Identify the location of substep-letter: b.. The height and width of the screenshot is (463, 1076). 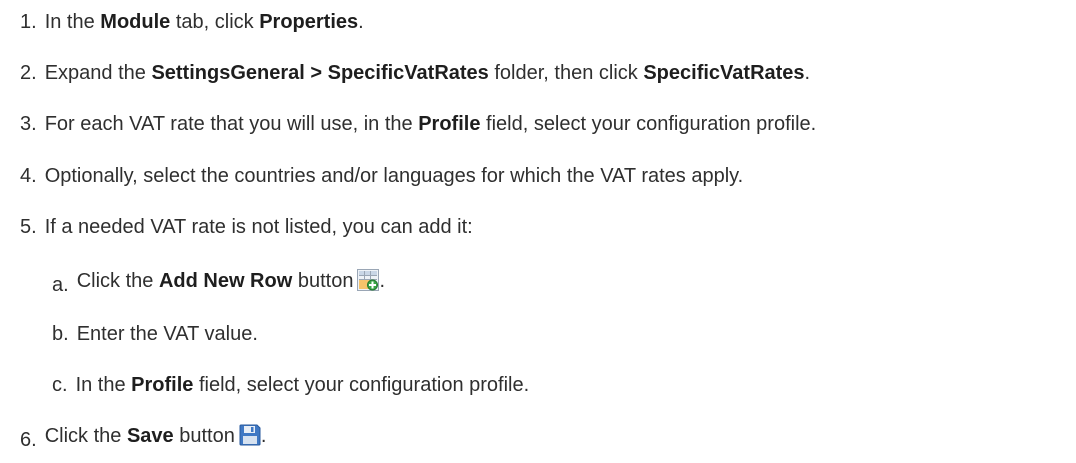
(60, 334).